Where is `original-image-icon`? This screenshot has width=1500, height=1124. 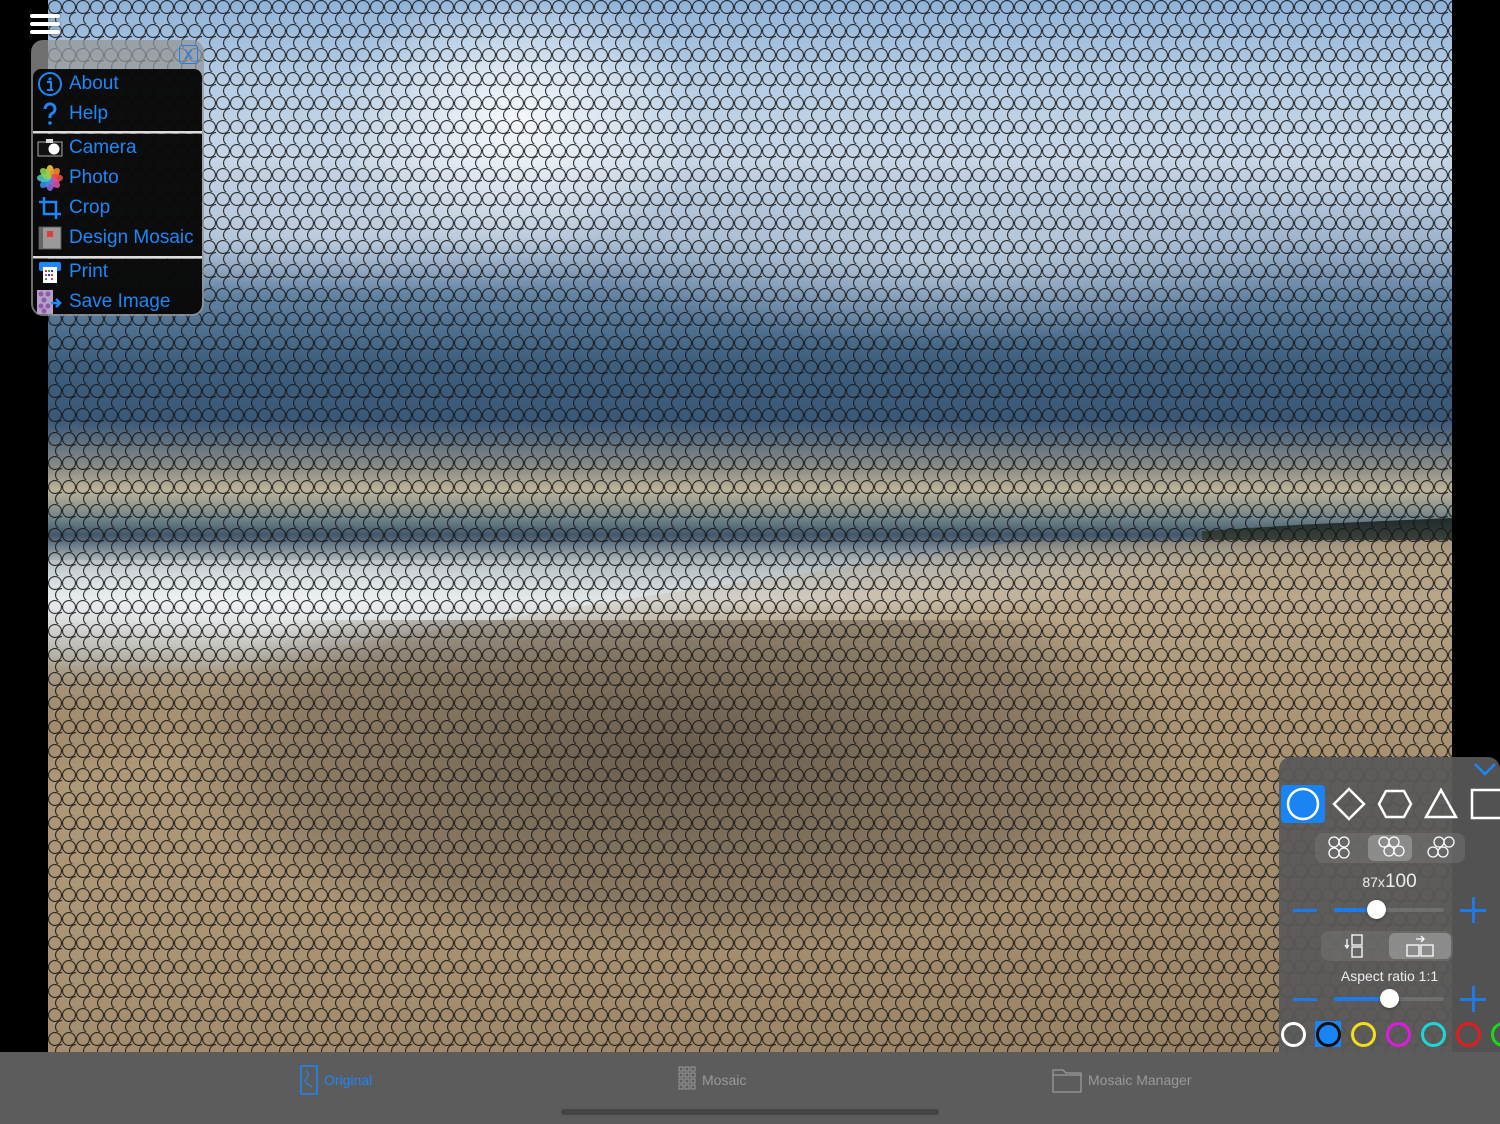 original-image-icon is located at coordinates (309, 1080).